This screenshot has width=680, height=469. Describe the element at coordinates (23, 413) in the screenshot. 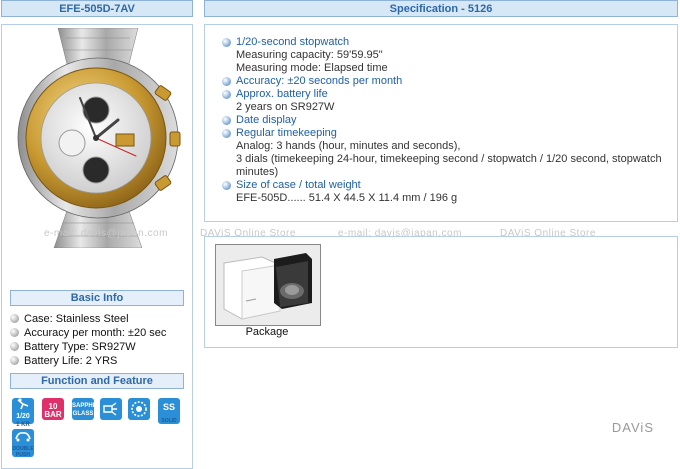

I see `stopwatch-1-20-icon: 1/20 1 KR` at that location.